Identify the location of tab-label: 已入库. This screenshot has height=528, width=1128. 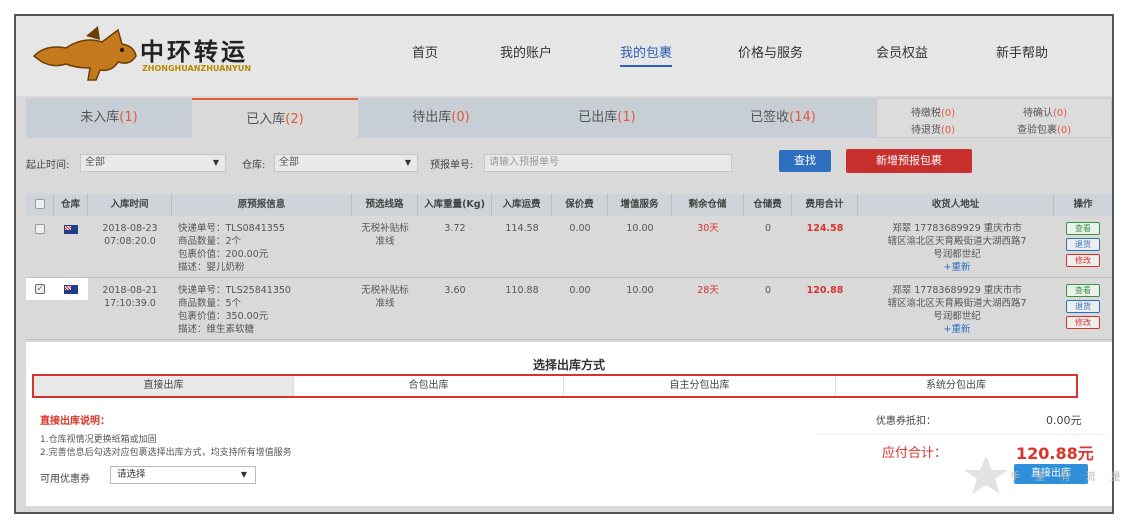
(266, 119).